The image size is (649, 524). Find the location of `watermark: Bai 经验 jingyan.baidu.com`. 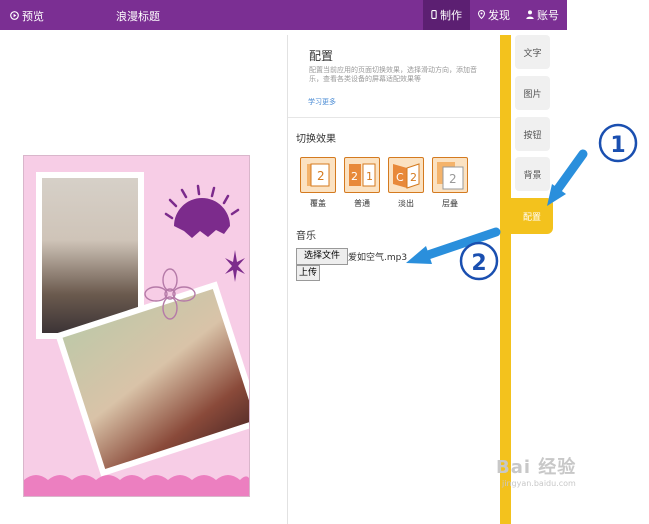

watermark: Bai 经验 jingyan.baidu.com is located at coordinates (536, 470).